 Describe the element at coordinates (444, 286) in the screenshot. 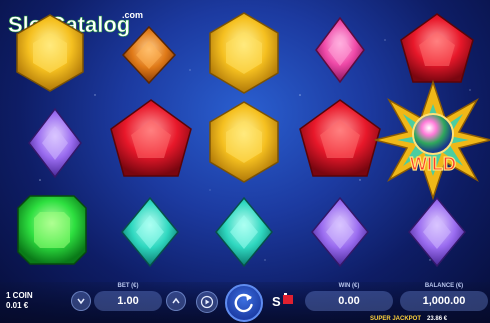

I see `balance-label: BALANCE (€)` at that location.